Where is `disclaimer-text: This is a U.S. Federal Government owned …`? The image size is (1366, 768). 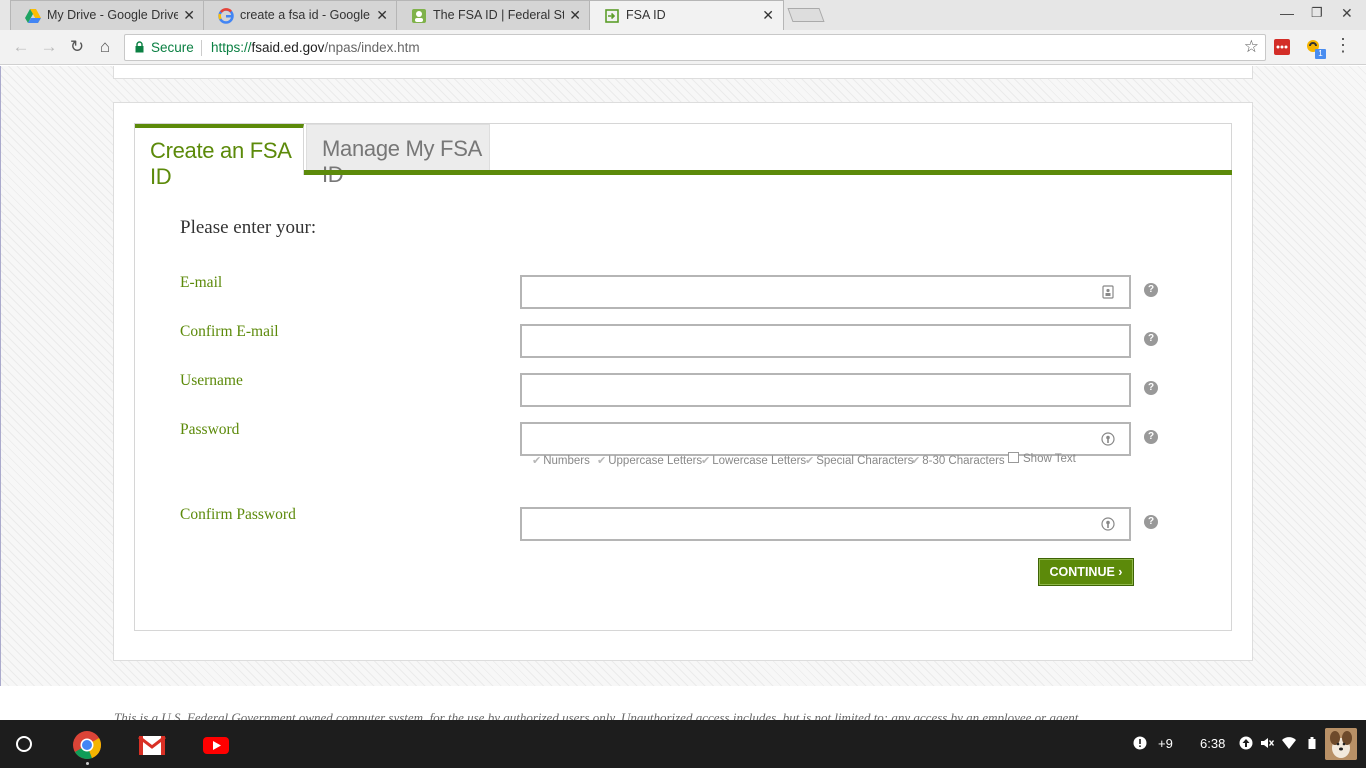
disclaimer-text: This is a U.S. Federal Government owned … is located at coordinates (596, 715).